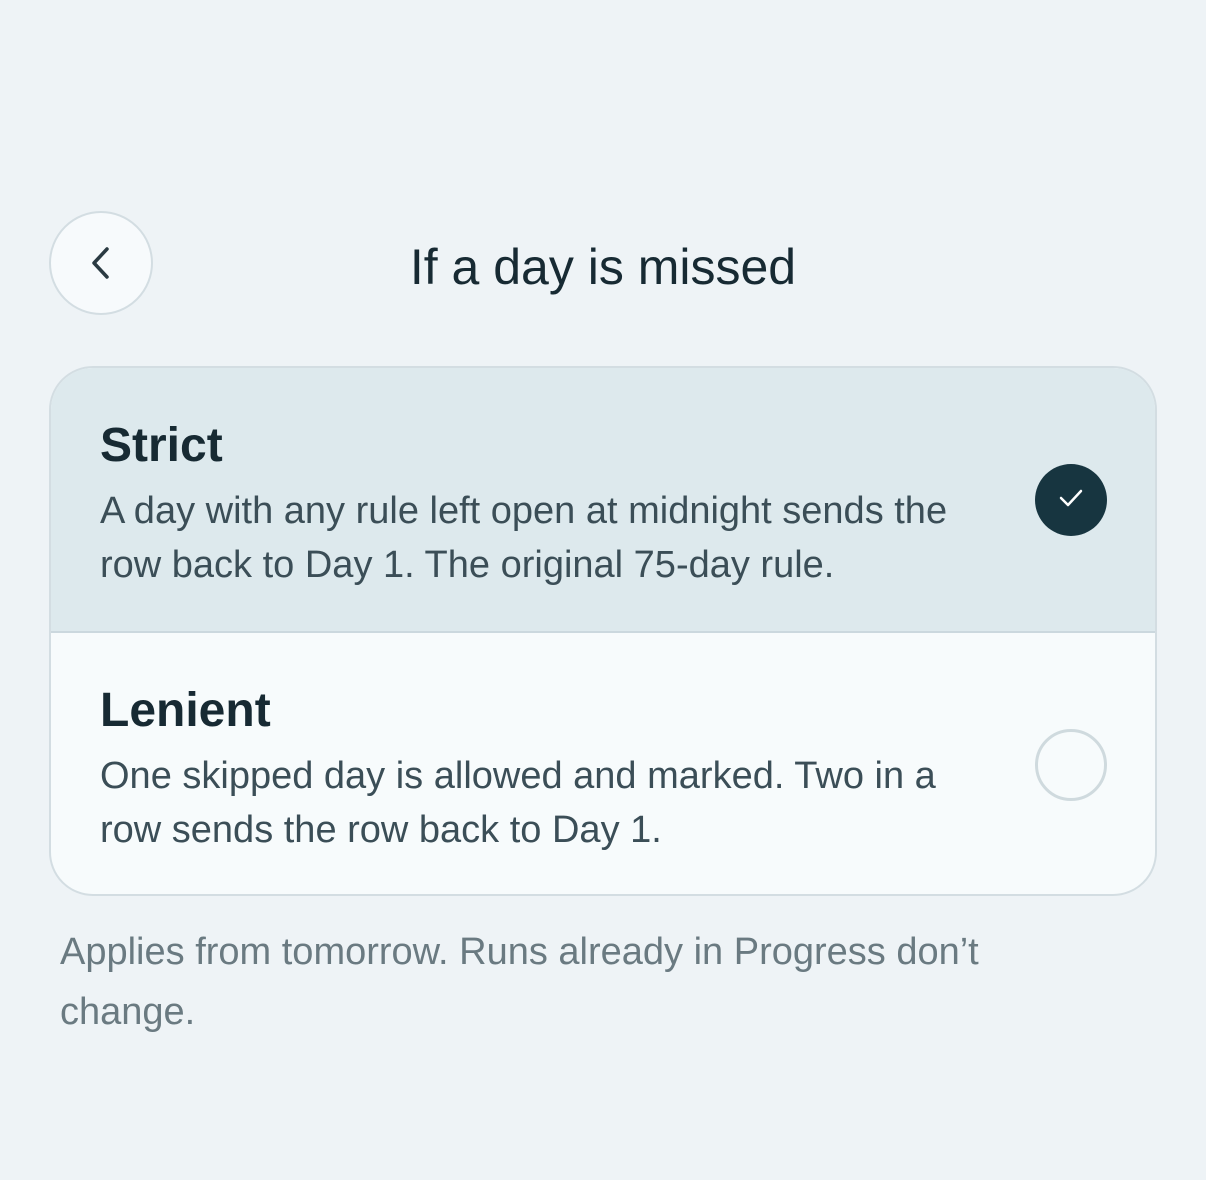 Image resolution: width=1206 pixels, height=1180 pixels. Describe the element at coordinates (1071, 765) in the screenshot. I see `radio-lenient` at that location.